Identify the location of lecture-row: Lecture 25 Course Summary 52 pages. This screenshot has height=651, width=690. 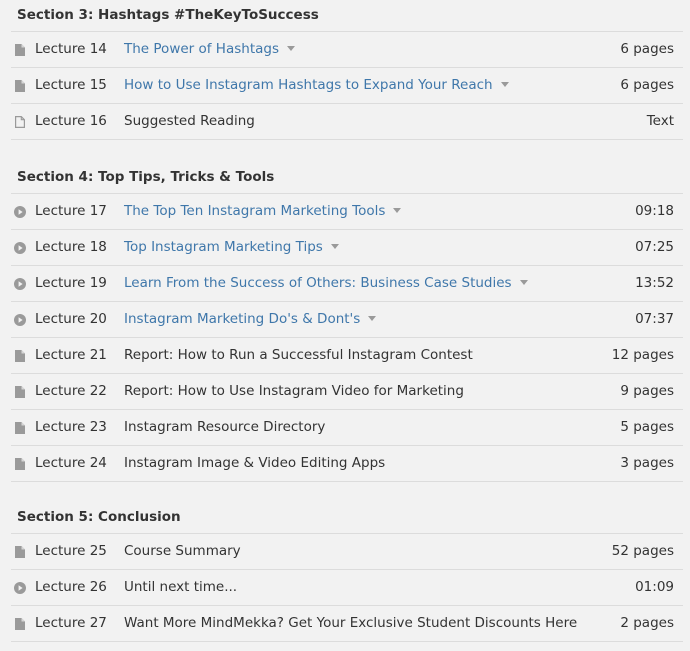
(347, 552).